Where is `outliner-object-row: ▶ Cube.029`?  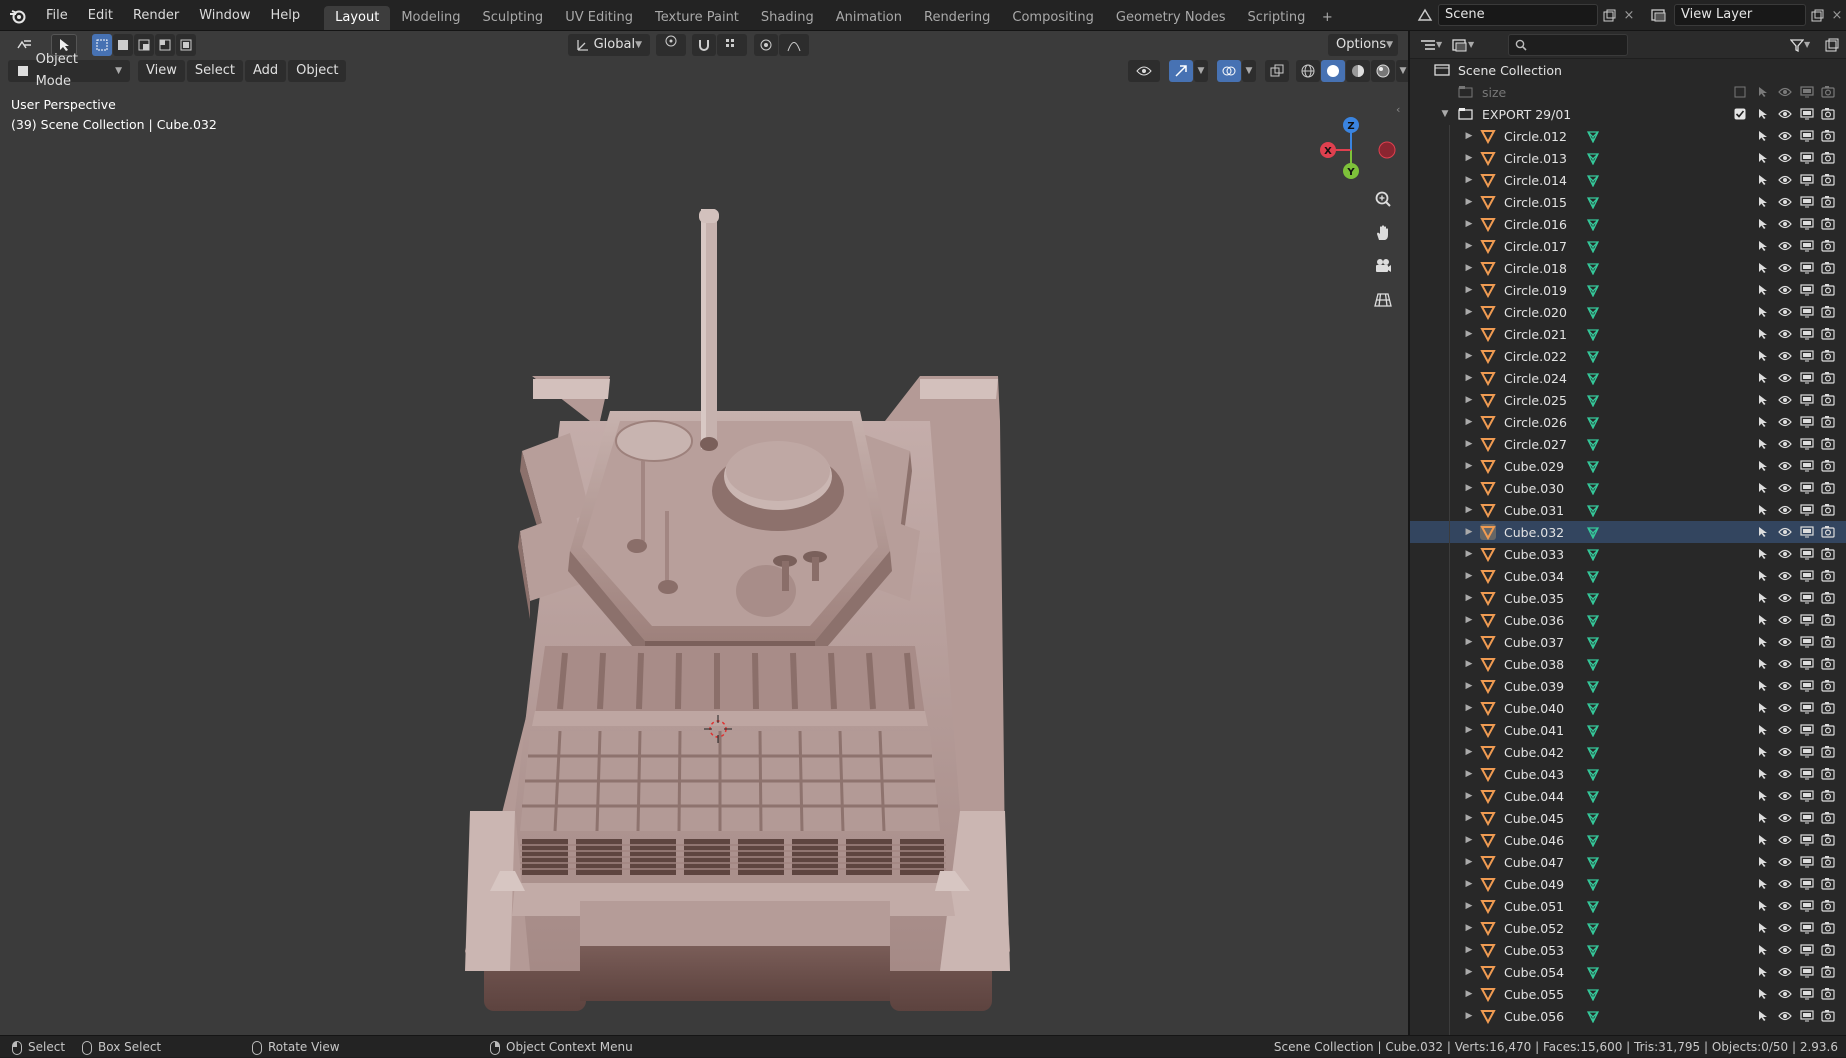 outliner-object-row: ▶ Cube.029 is located at coordinates (1628, 466).